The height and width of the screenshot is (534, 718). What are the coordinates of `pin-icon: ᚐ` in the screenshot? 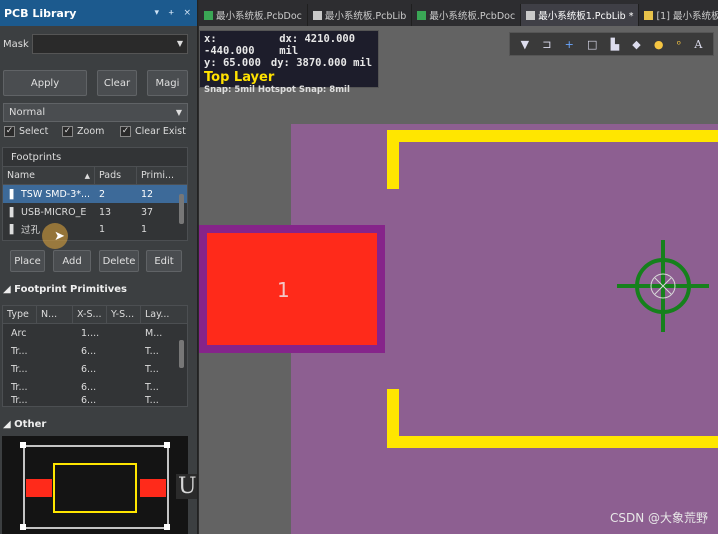 It's located at (171, 13).